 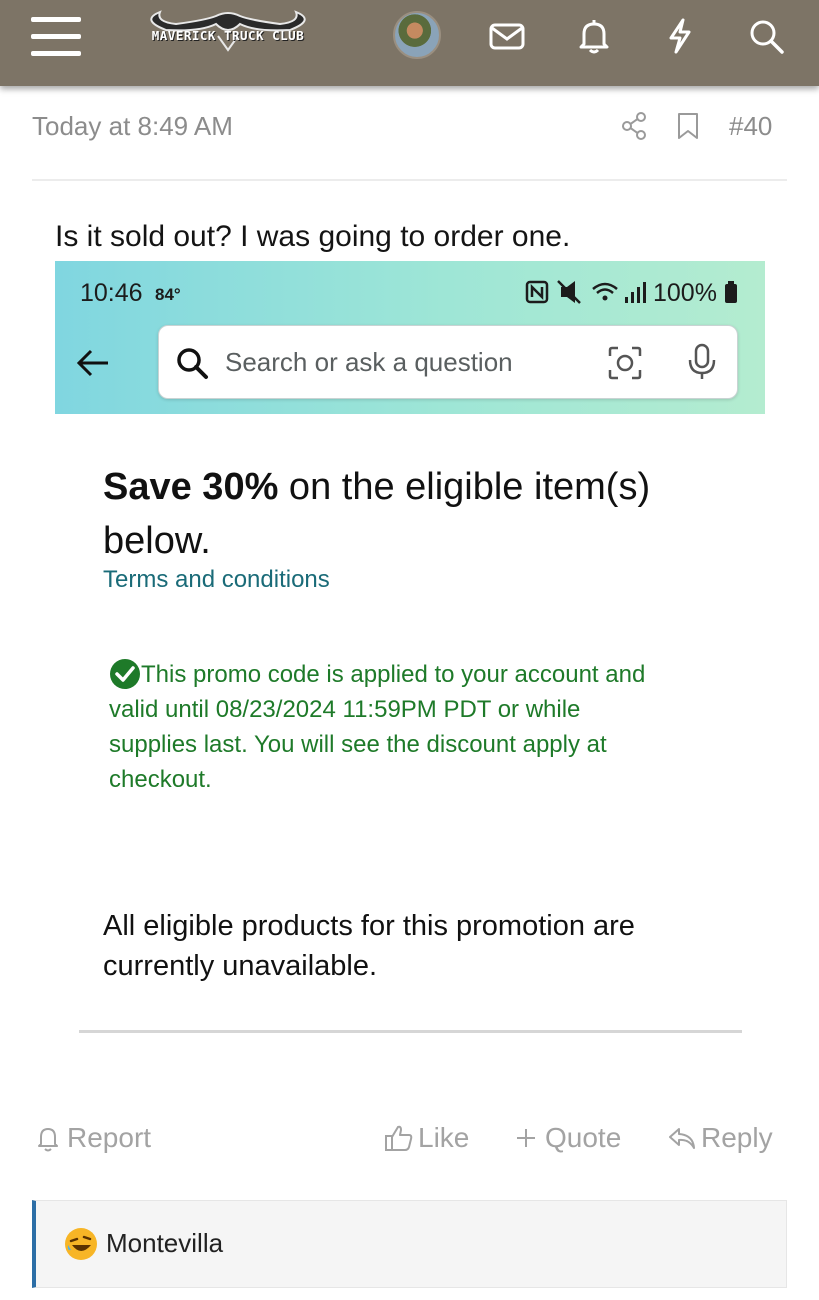 I want to click on camera-scan-icon, so click(x=625, y=363).